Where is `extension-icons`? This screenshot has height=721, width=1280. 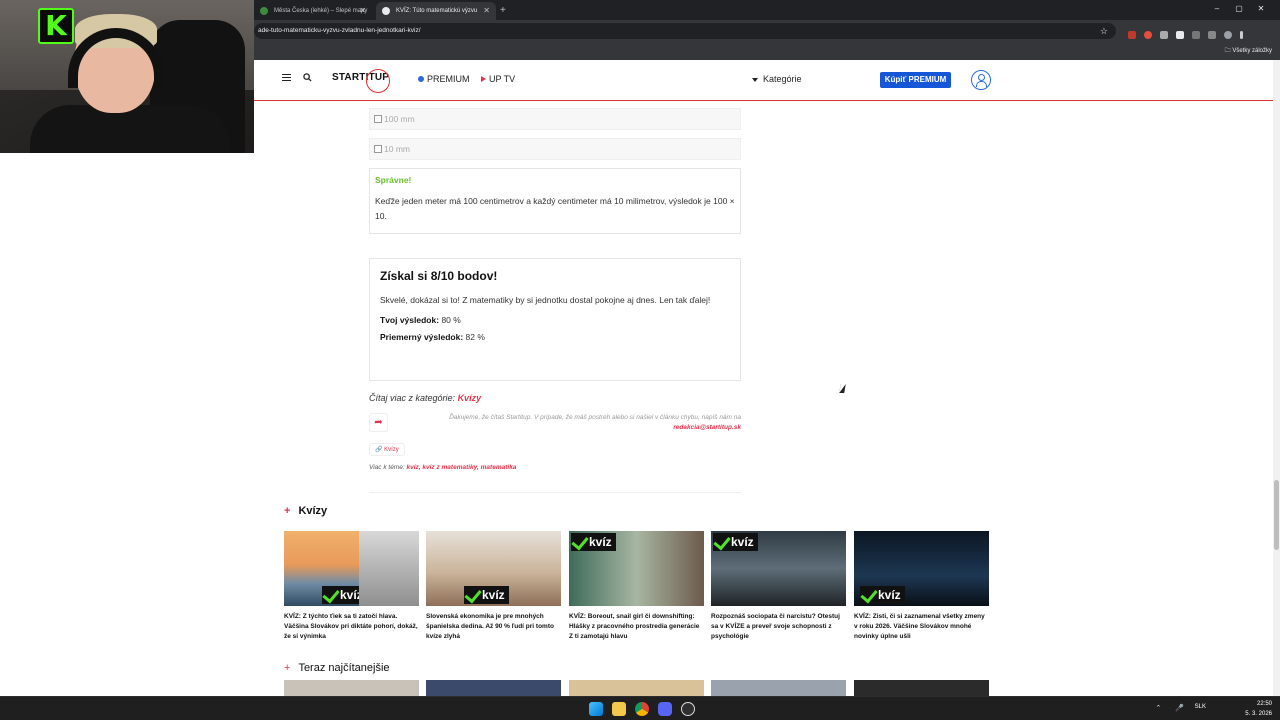 extension-icons is located at coordinates (1189, 32).